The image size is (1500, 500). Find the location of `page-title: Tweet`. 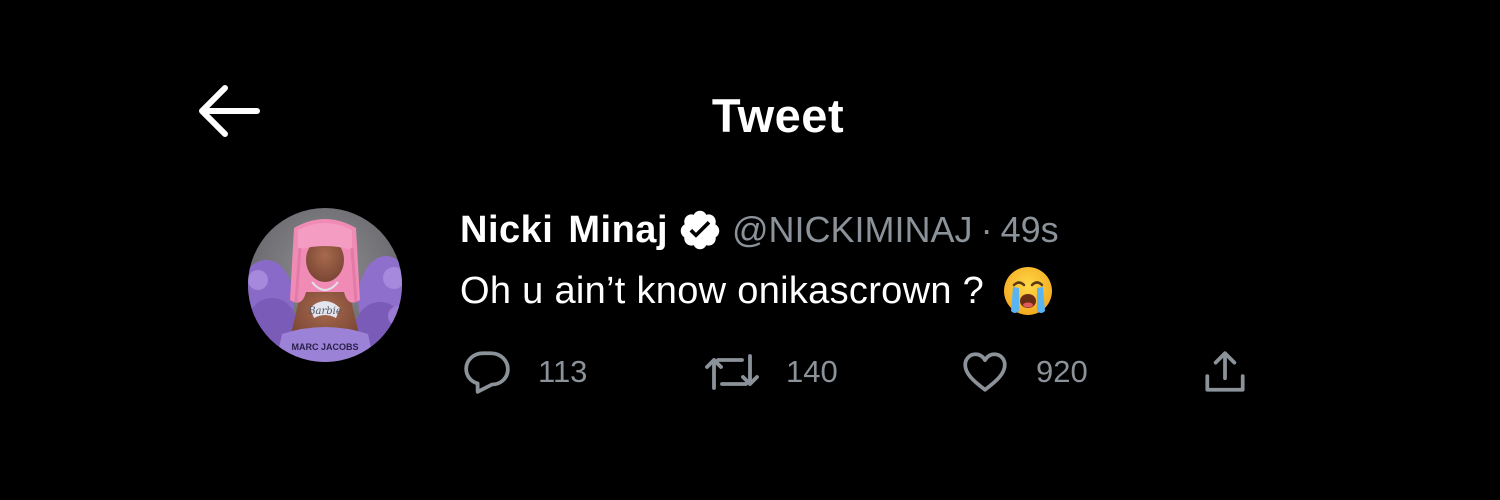

page-title: Tweet is located at coordinates (778, 115).